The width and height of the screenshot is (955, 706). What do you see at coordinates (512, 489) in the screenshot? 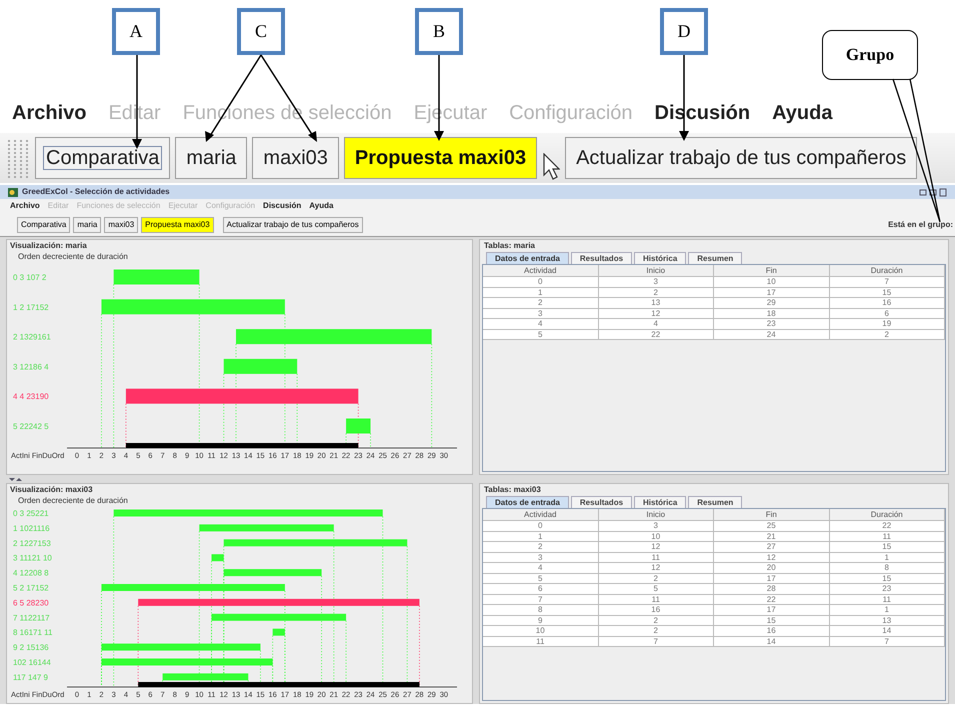
I see `panel-title: Tablas: maxi03` at bounding box center [512, 489].